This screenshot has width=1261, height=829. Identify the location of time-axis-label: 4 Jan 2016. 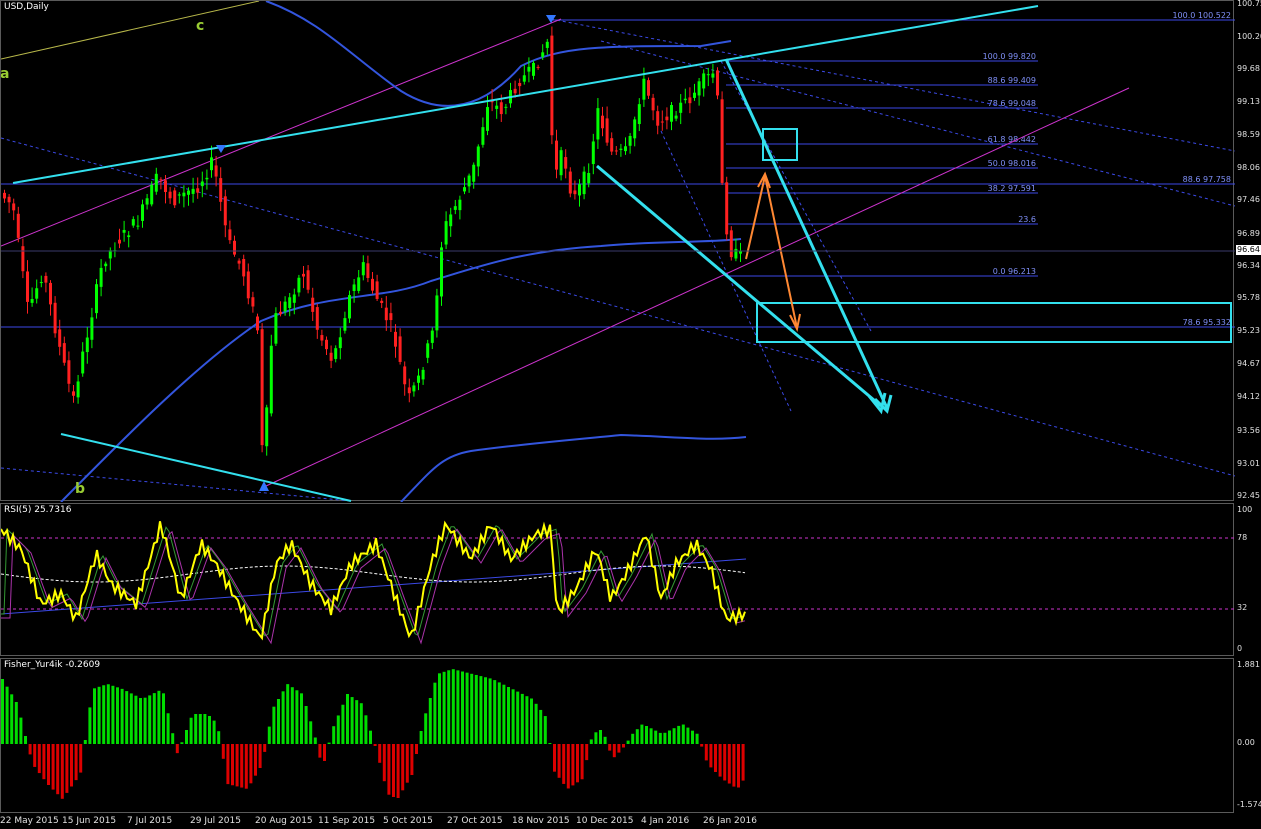
(665, 821).